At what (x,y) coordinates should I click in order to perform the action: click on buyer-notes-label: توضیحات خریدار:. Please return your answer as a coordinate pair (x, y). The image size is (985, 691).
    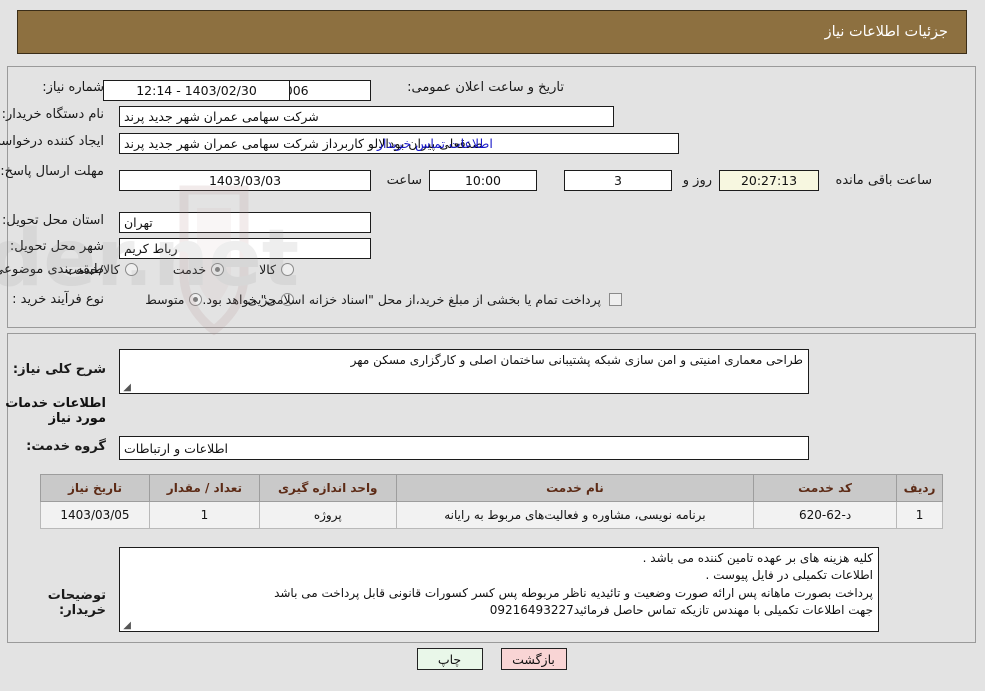
    Looking at the image, I should click on (77, 603).